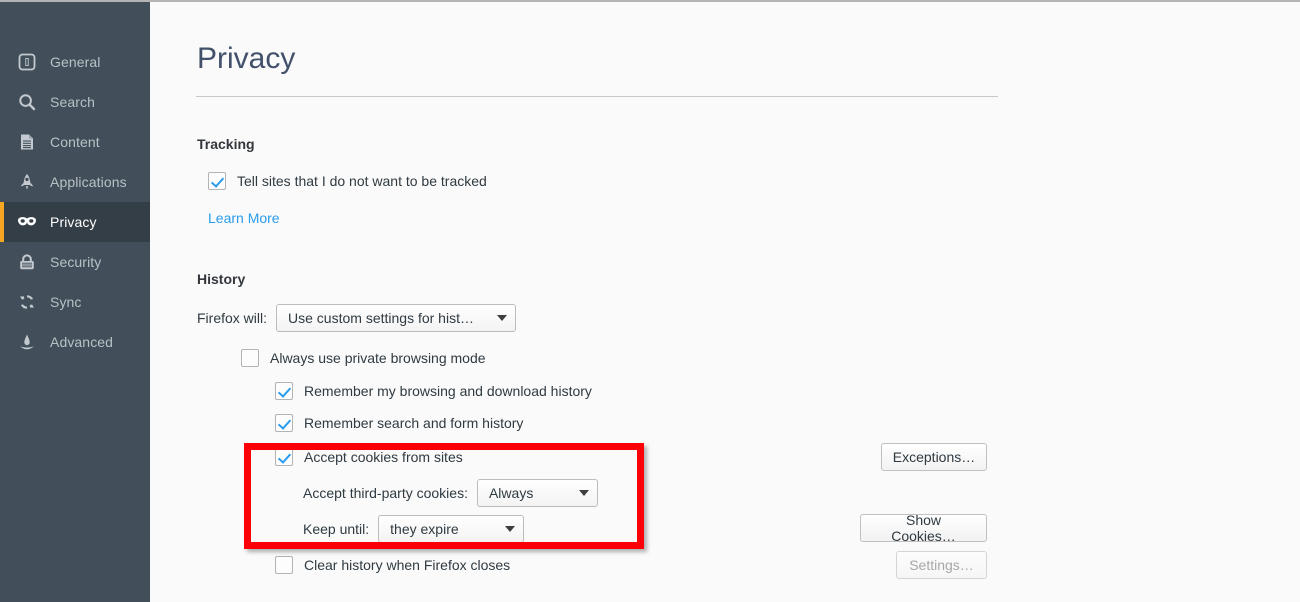 The height and width of the screenshot is (602, 1300). What do you see at coordinates (511, 493) in the screenshot?
I see `third-party-cookies-value: Always` at bounding box center [511, 493].